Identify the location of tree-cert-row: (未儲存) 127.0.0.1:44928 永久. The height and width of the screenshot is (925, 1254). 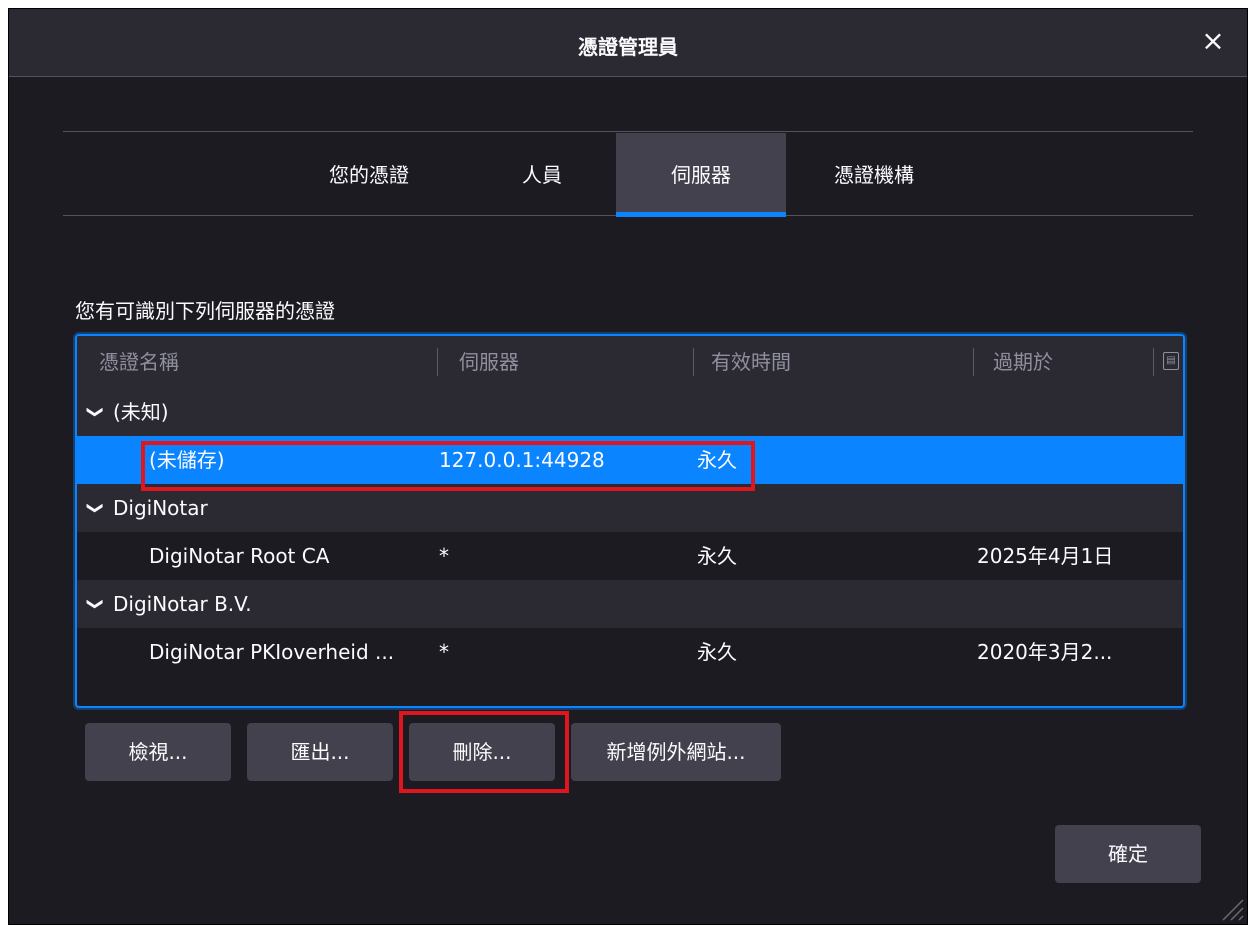
(630, 460).